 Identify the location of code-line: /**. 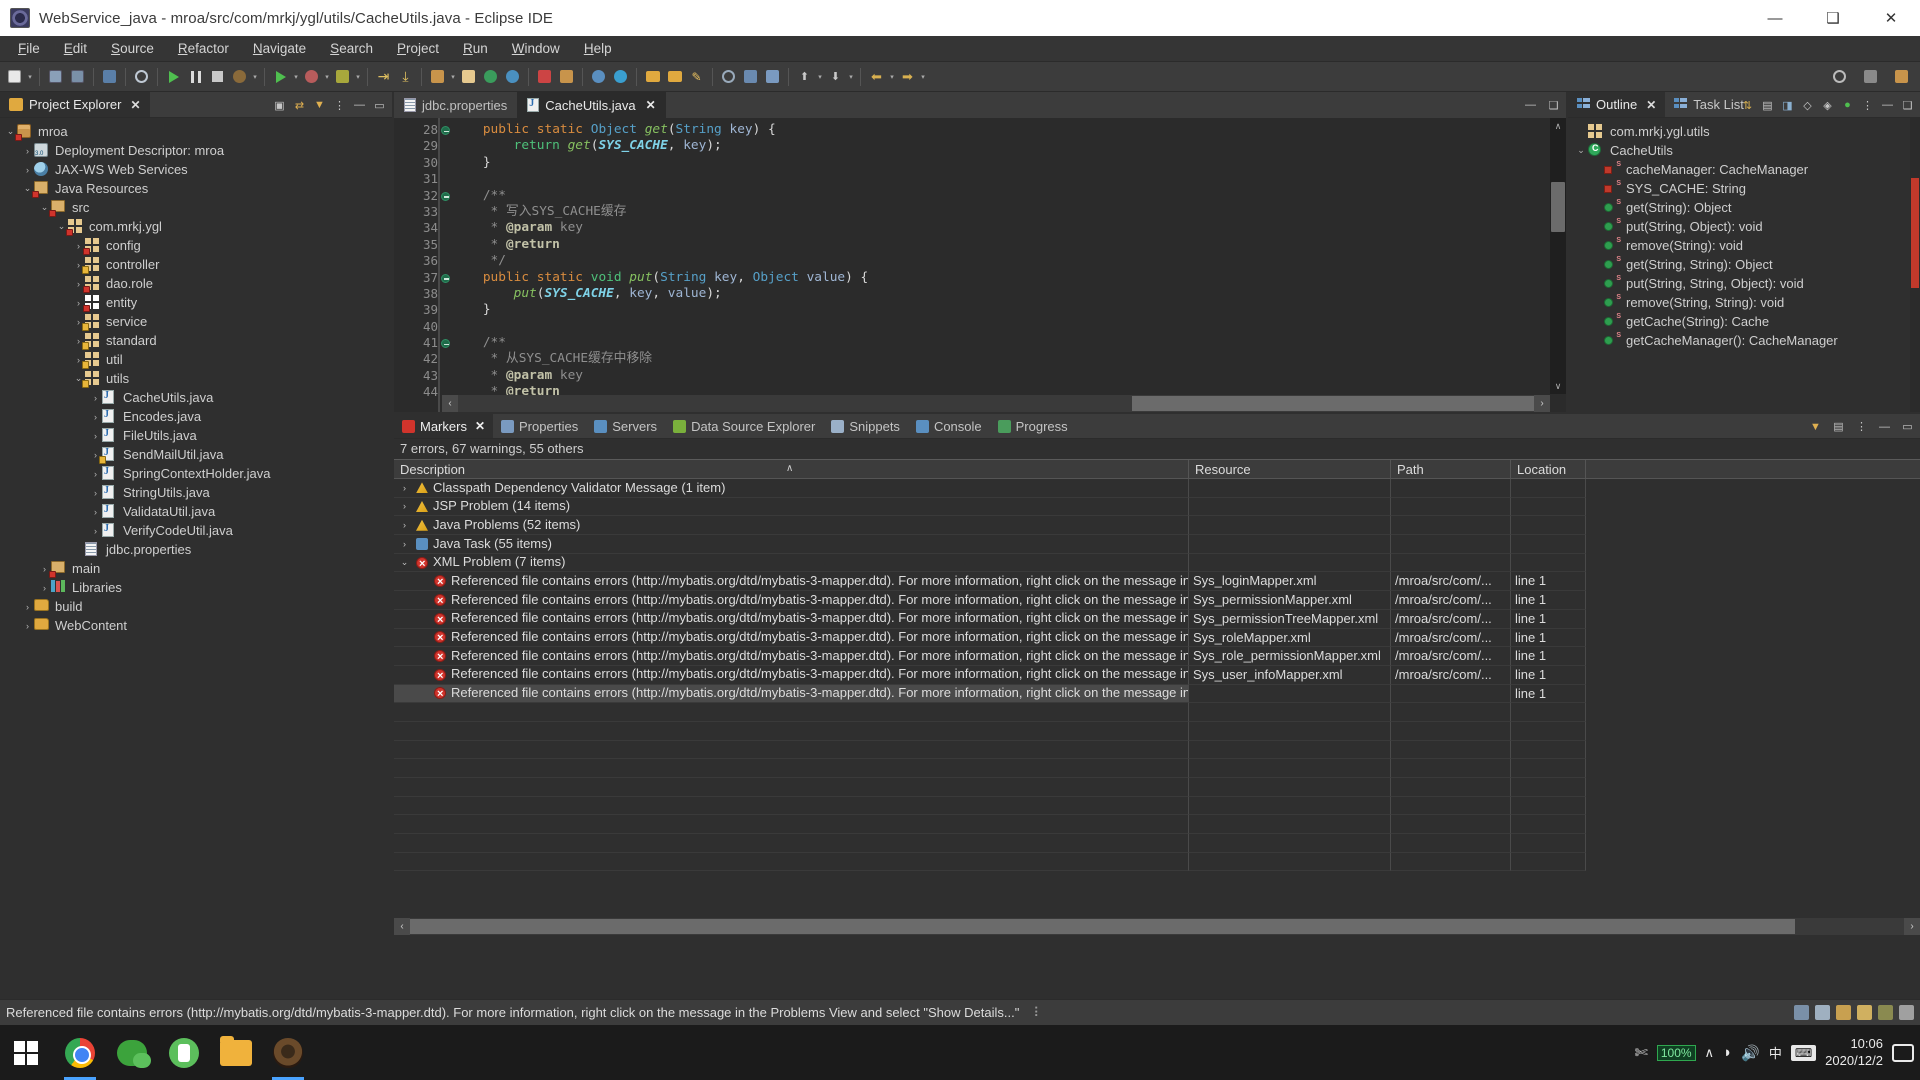
(1004, 196).